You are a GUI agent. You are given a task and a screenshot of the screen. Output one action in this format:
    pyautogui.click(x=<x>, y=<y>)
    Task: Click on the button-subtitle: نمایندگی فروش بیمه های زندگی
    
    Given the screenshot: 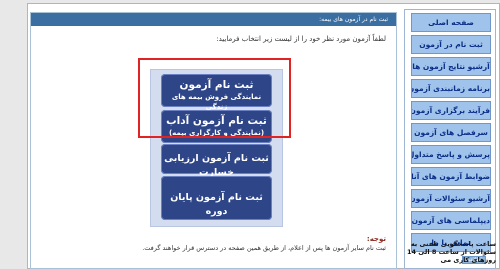 What is the action you would take?
    pyautogui.click(x=216, y=102)
    